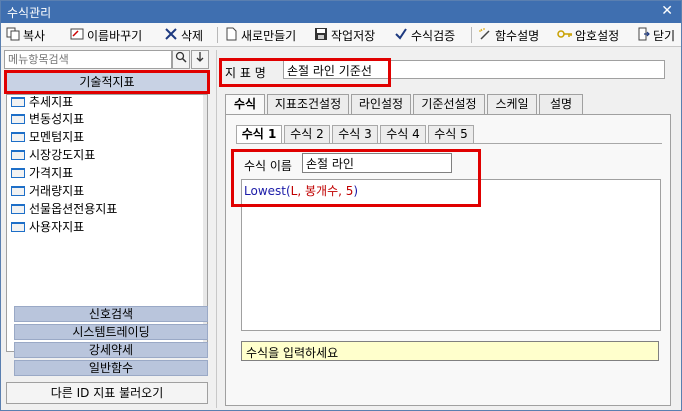 The height and width of the screenshot is (411, 682). Describe the element at coordinates (597, 35) in the screenshot. I see `password-label: 암호설정` at that location.